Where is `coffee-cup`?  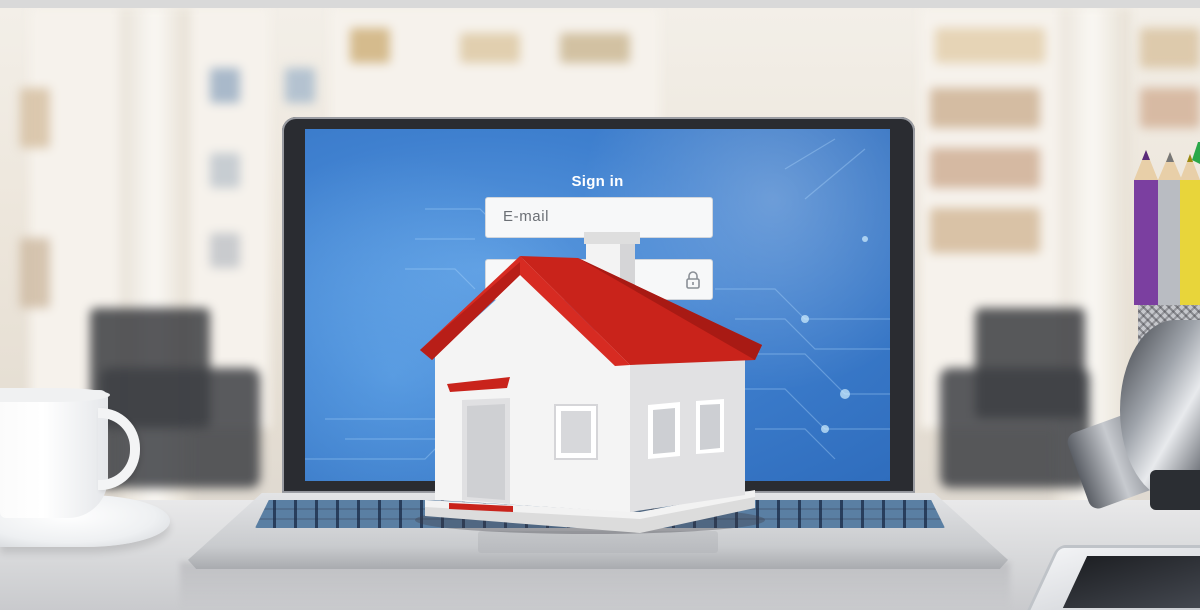
coffee-cup is located at coordinates (54, 454).